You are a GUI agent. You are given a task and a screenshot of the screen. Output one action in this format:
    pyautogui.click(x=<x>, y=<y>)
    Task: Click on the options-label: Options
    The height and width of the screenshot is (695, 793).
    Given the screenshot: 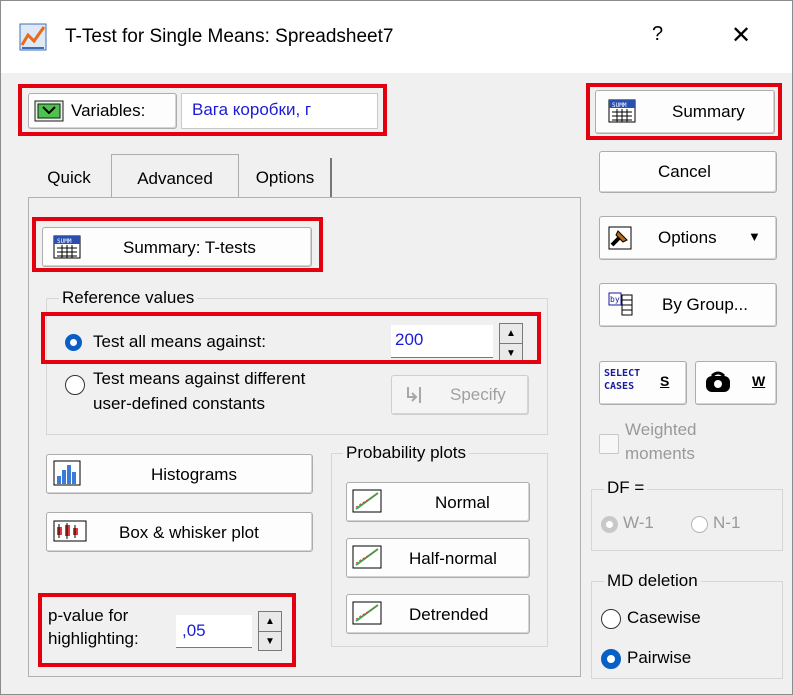 What is the action you would take?
    pyautogui.click(x=687, y=237)
    